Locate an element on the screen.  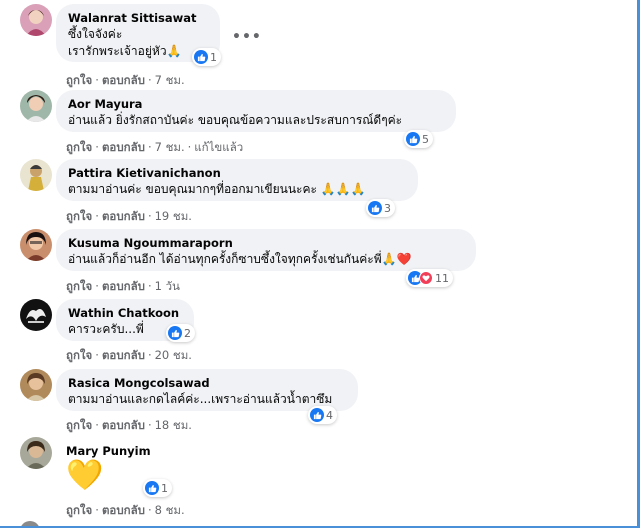
comment-actions: ถูกใจ · ตอบกลับ · 7 ชม. · แก้ไขแล้ว is located at coordinates (154, 147).